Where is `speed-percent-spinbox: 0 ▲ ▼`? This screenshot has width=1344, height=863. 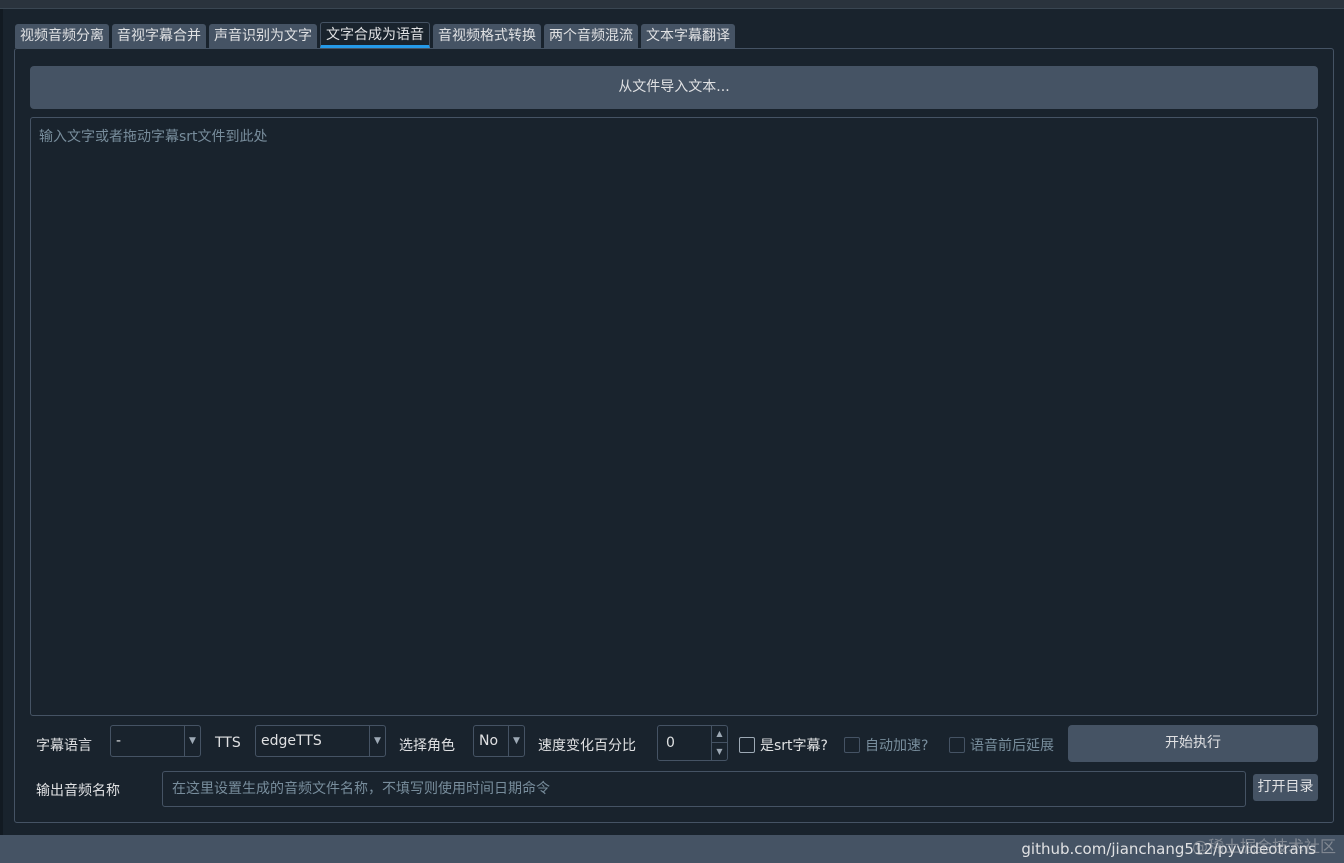
speed-percent-spinbox: 0 ▲ ▼ is located at coordinates (692, 743).